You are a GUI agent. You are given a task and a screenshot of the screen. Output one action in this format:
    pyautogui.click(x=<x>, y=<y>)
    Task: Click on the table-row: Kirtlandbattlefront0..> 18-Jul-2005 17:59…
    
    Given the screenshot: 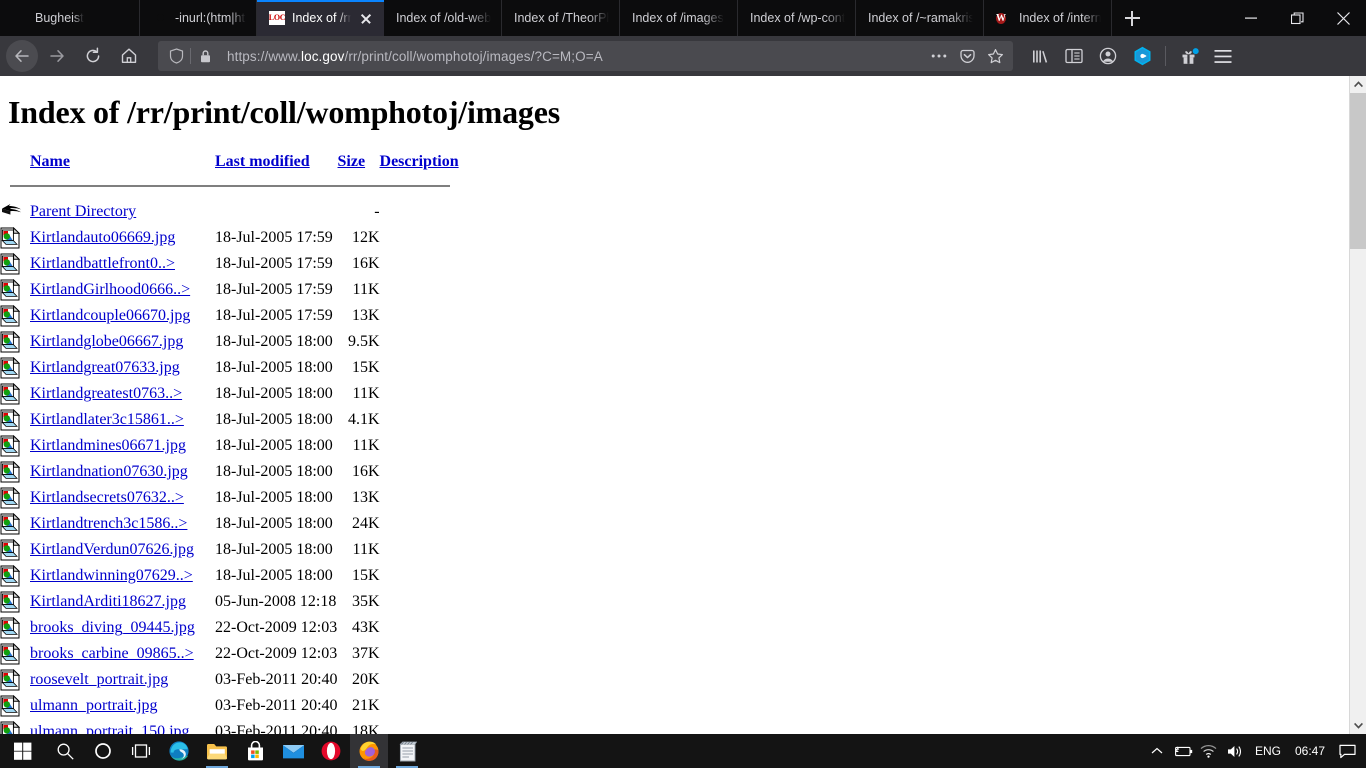 What is the action you would take?
    pyautogui.click(x=229, y=264)
    